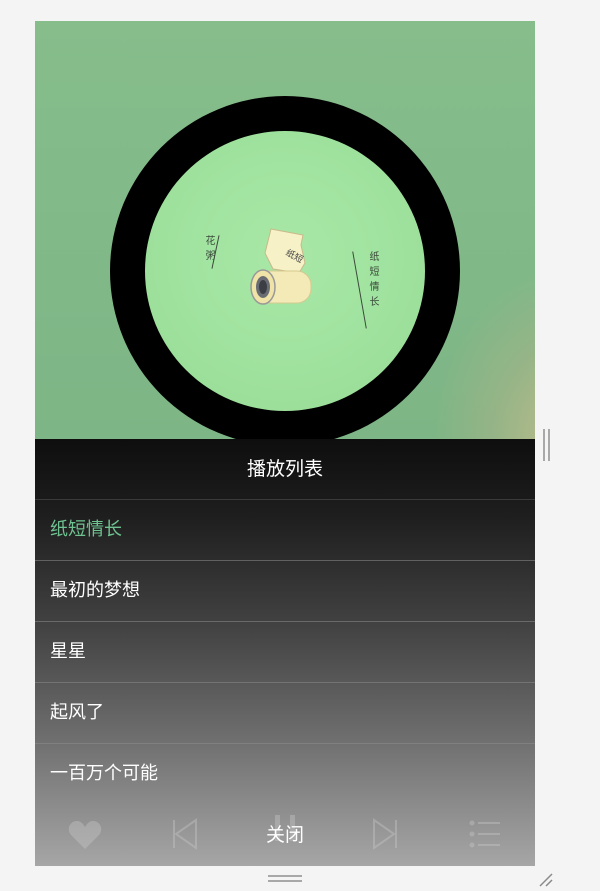 This screenshot has width=600, height=891. Describe the element at coordinates (546, 880) in the screenshot. I see `resize-handle-icon` at that location.